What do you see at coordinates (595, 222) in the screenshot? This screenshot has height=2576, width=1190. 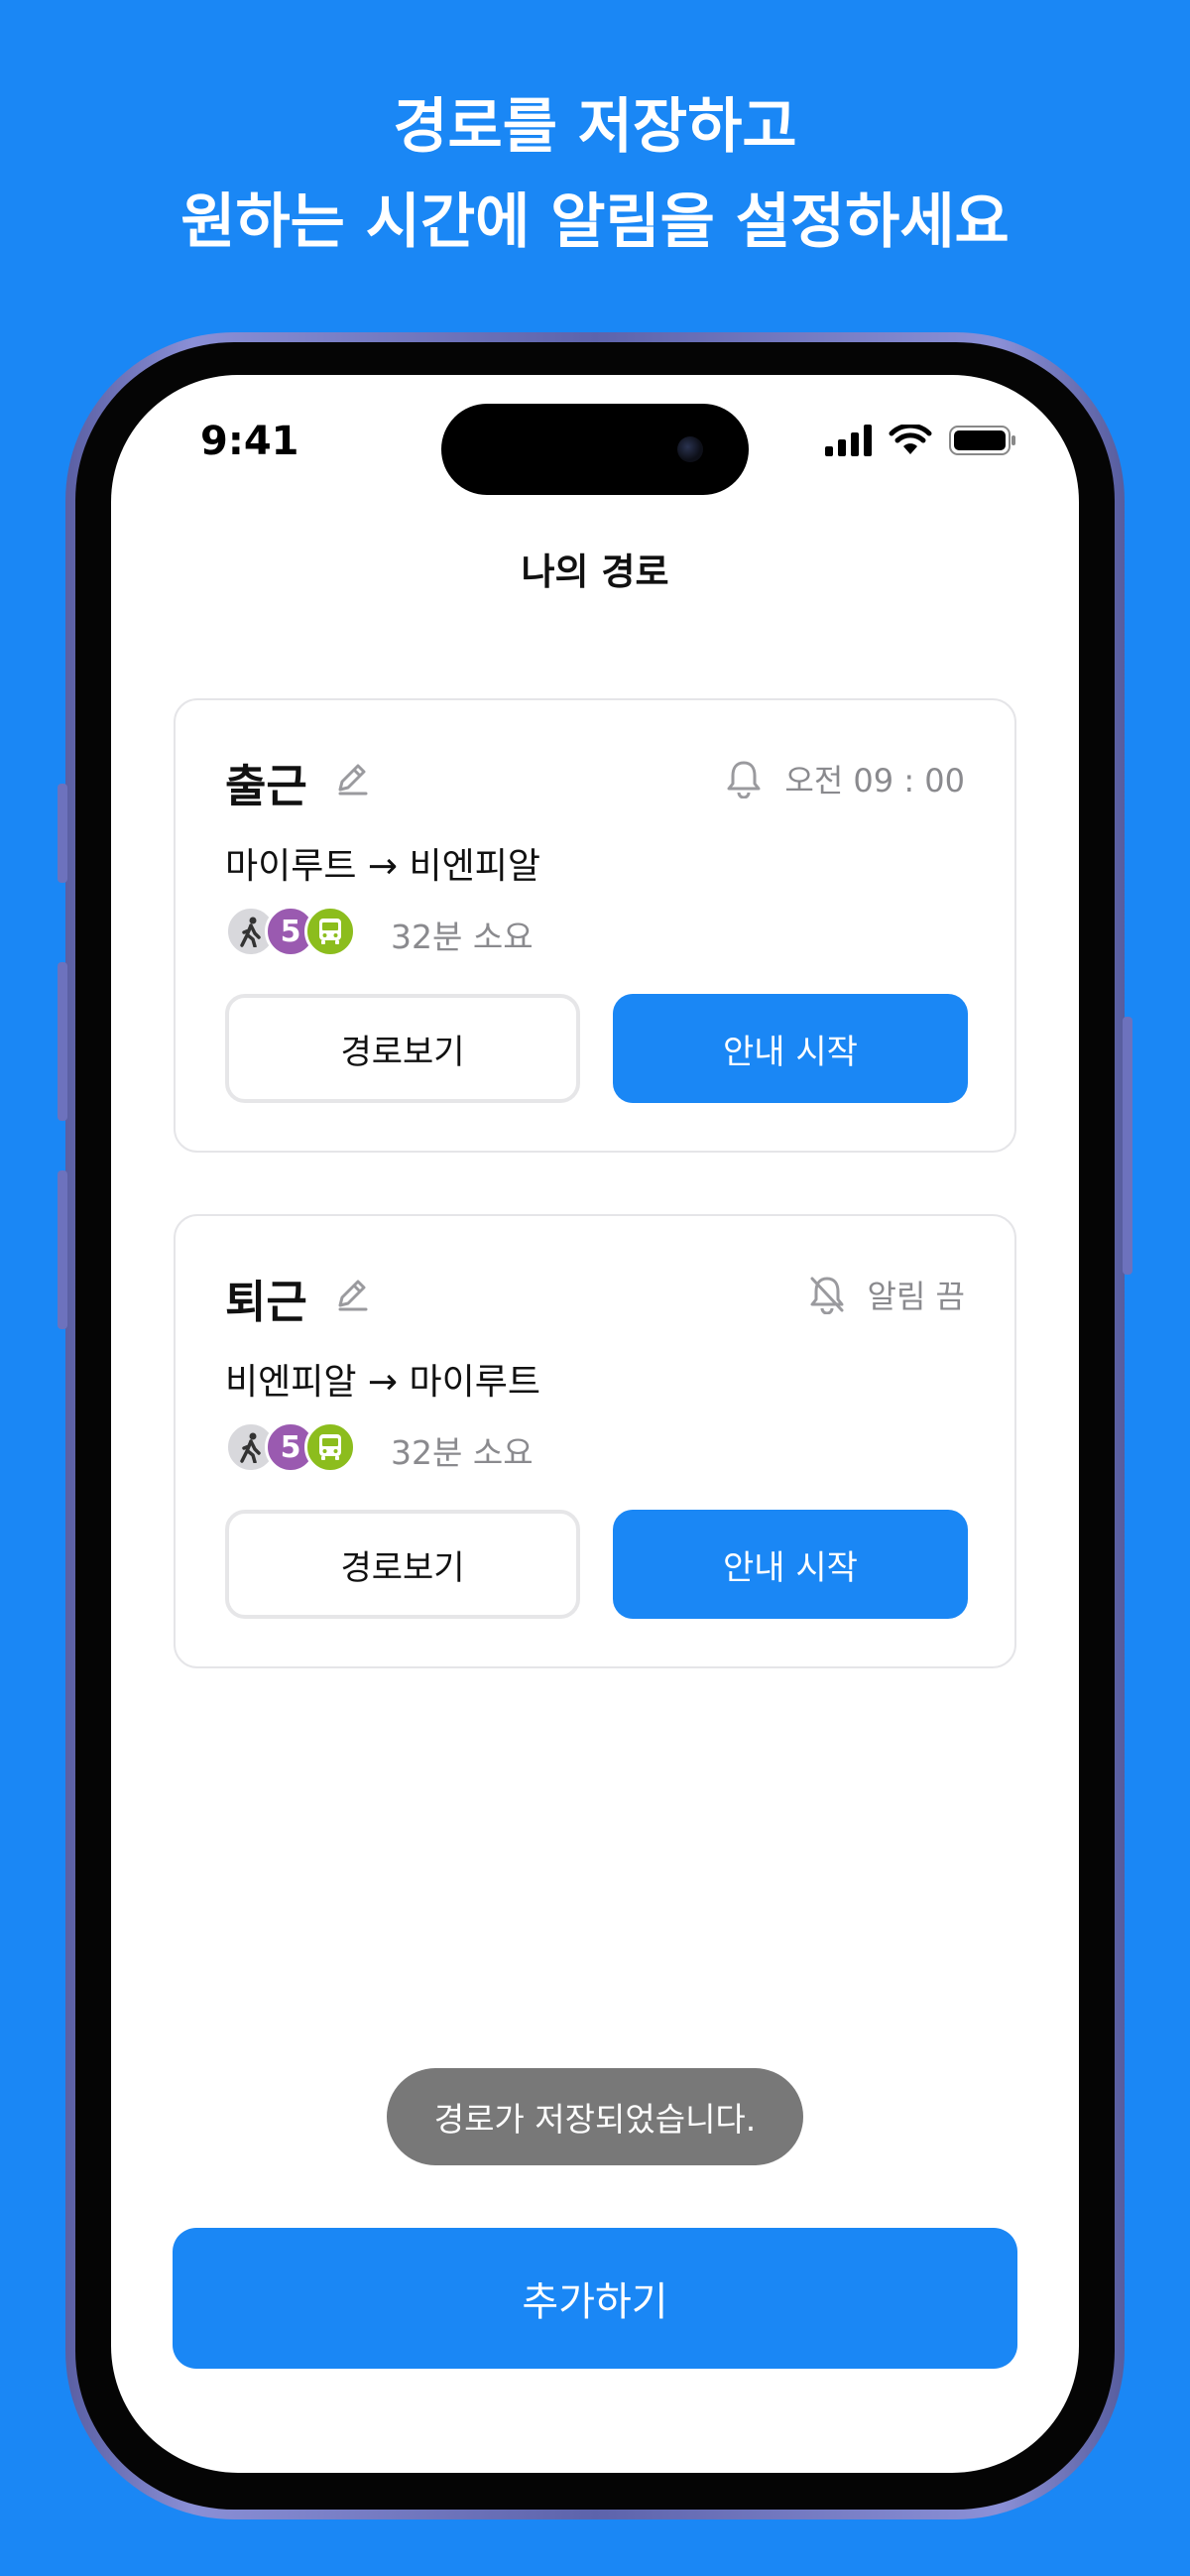 I see `headline-line-2: 원하는 시간에 알림을 설정하세요` at bounding box center [595, 222].